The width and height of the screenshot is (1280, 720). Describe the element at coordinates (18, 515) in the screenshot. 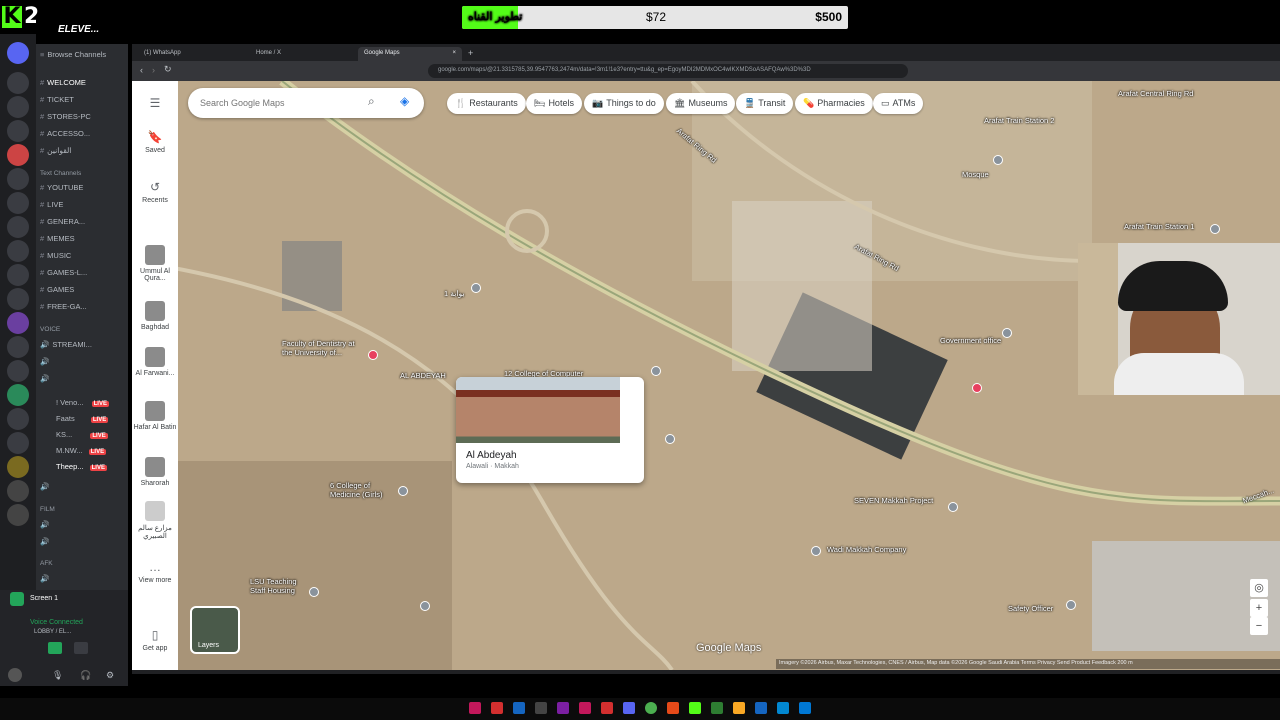

I see `explore-icon` at that location.